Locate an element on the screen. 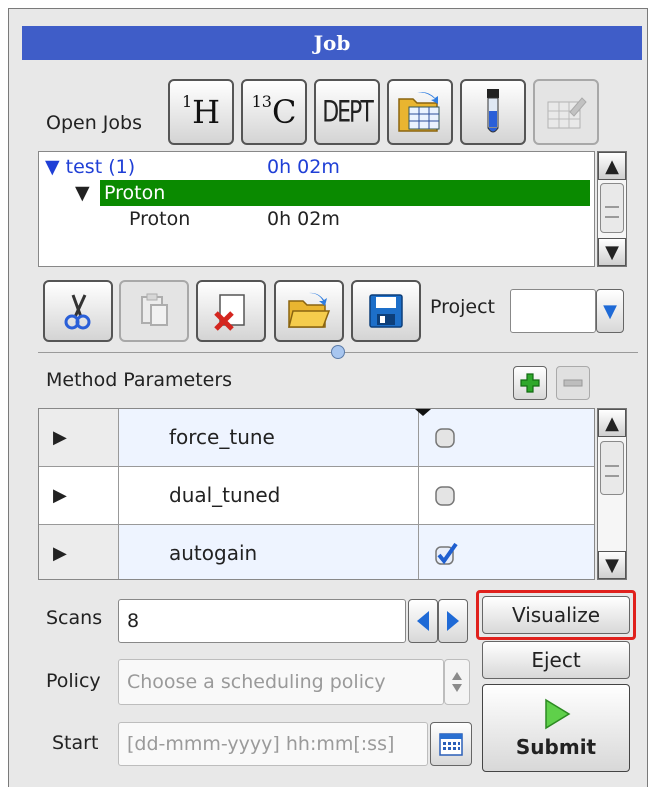 The width and height of the screenshot is (656, 787). up-down-arrows-icon is located at coordinates (457, 682).